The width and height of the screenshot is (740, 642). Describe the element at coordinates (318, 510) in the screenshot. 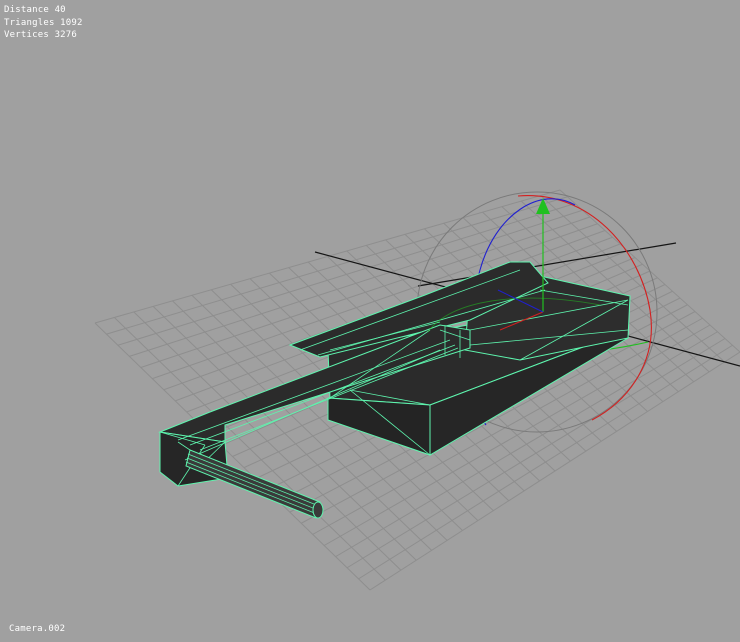

I see `mesh-rod-cap` at that location.